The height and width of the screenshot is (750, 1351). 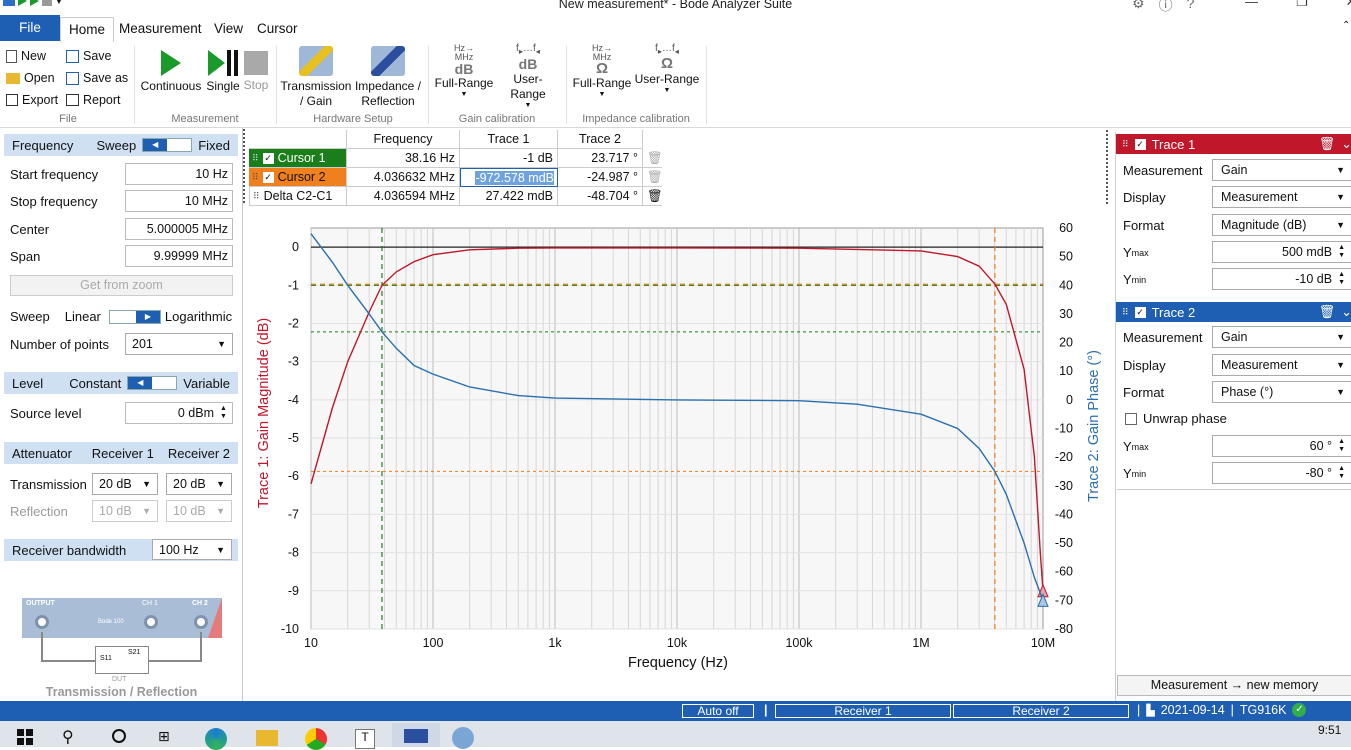 What do you see at coordinates (179, 174) in the screenshot?
I see `start-frequency-input: 10 Hz` at bounding box center [179, 174].